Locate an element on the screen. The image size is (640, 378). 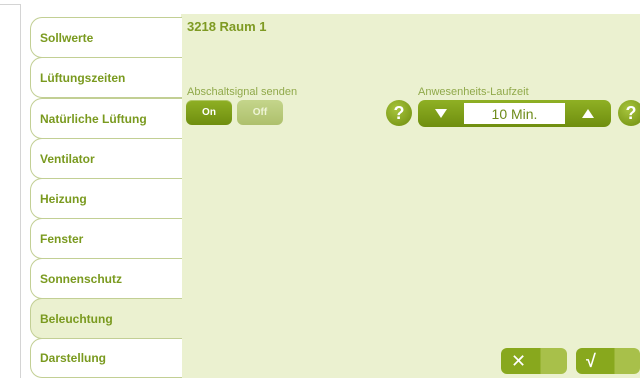
left-border-line is located at coordinates (20, 191).